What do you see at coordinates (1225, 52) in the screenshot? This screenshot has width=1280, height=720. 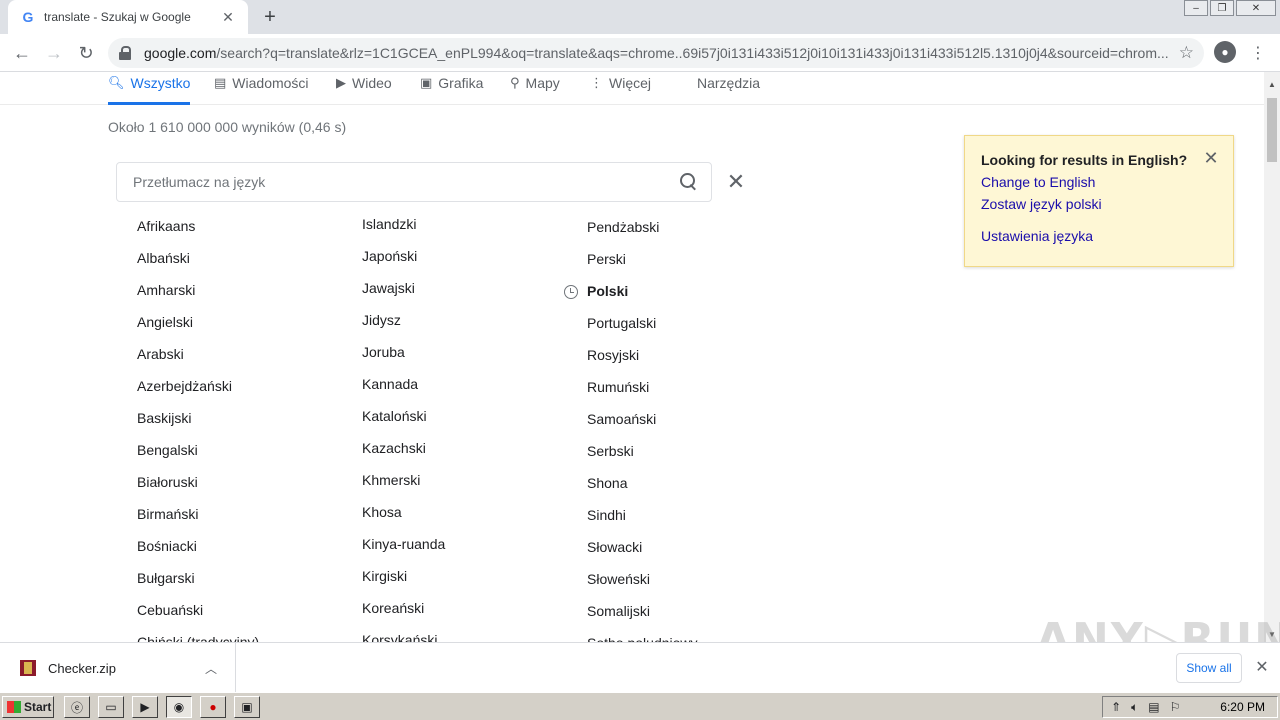 I see `profile-avatar-icon: ●` at bounding box center [1225, 52].